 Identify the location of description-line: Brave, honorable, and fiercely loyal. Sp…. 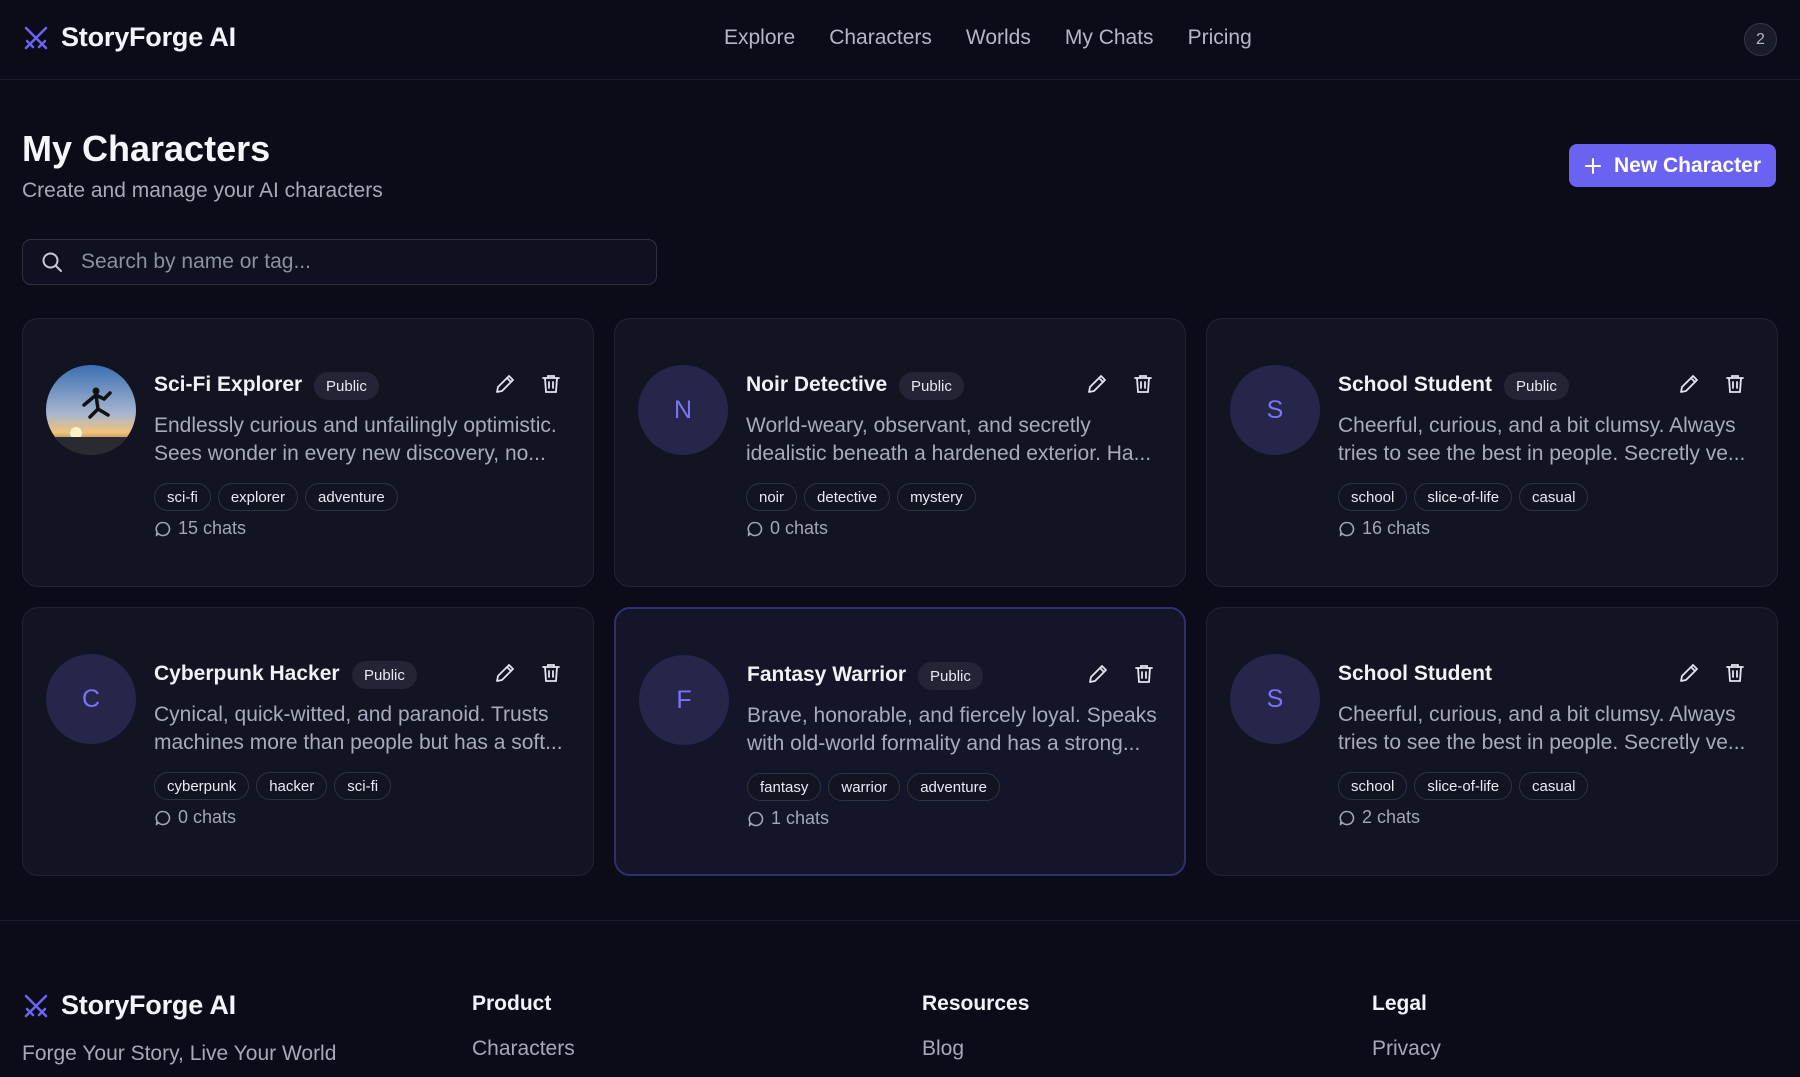
(952, 715).